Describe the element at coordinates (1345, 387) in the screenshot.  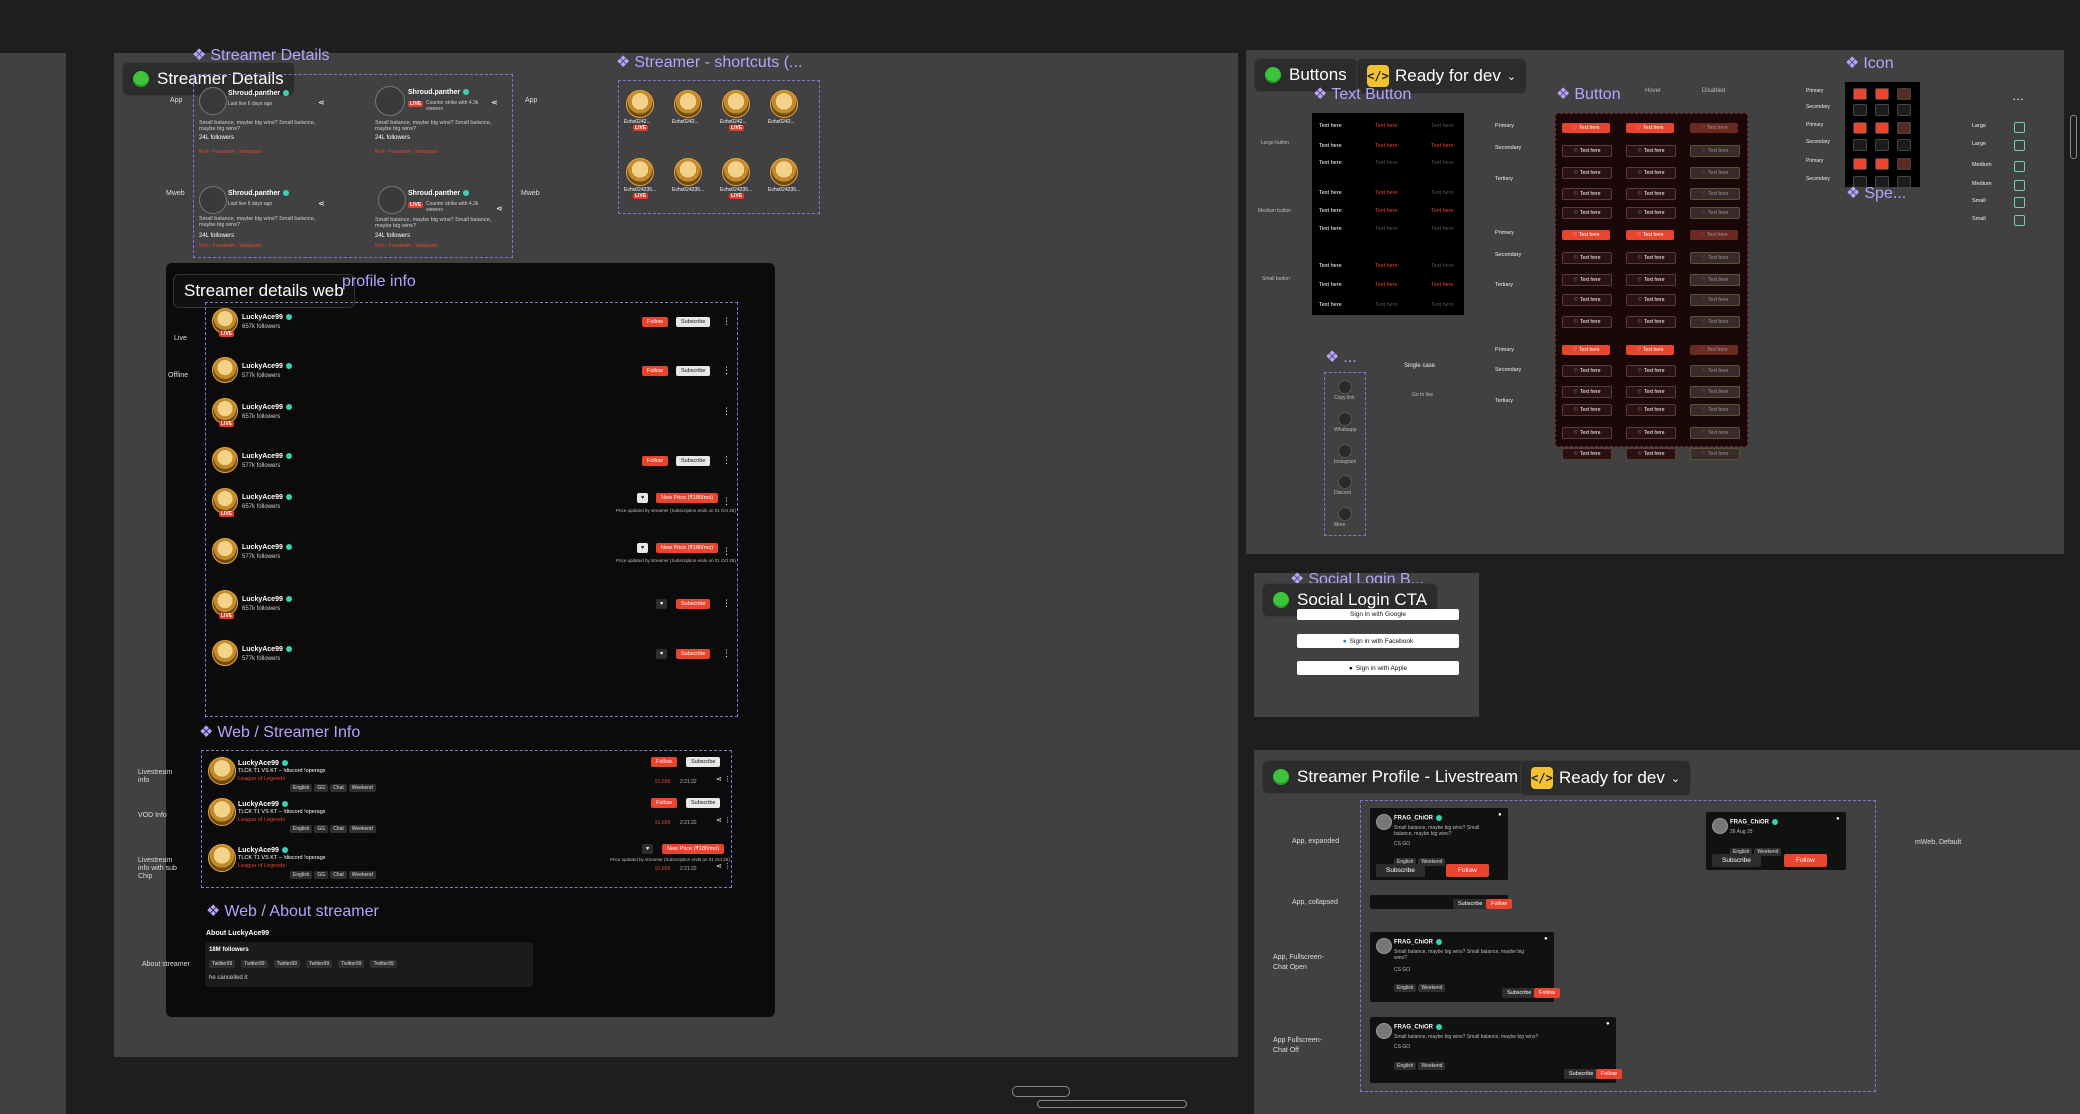
I see `share-copy-link-icon` at that location.